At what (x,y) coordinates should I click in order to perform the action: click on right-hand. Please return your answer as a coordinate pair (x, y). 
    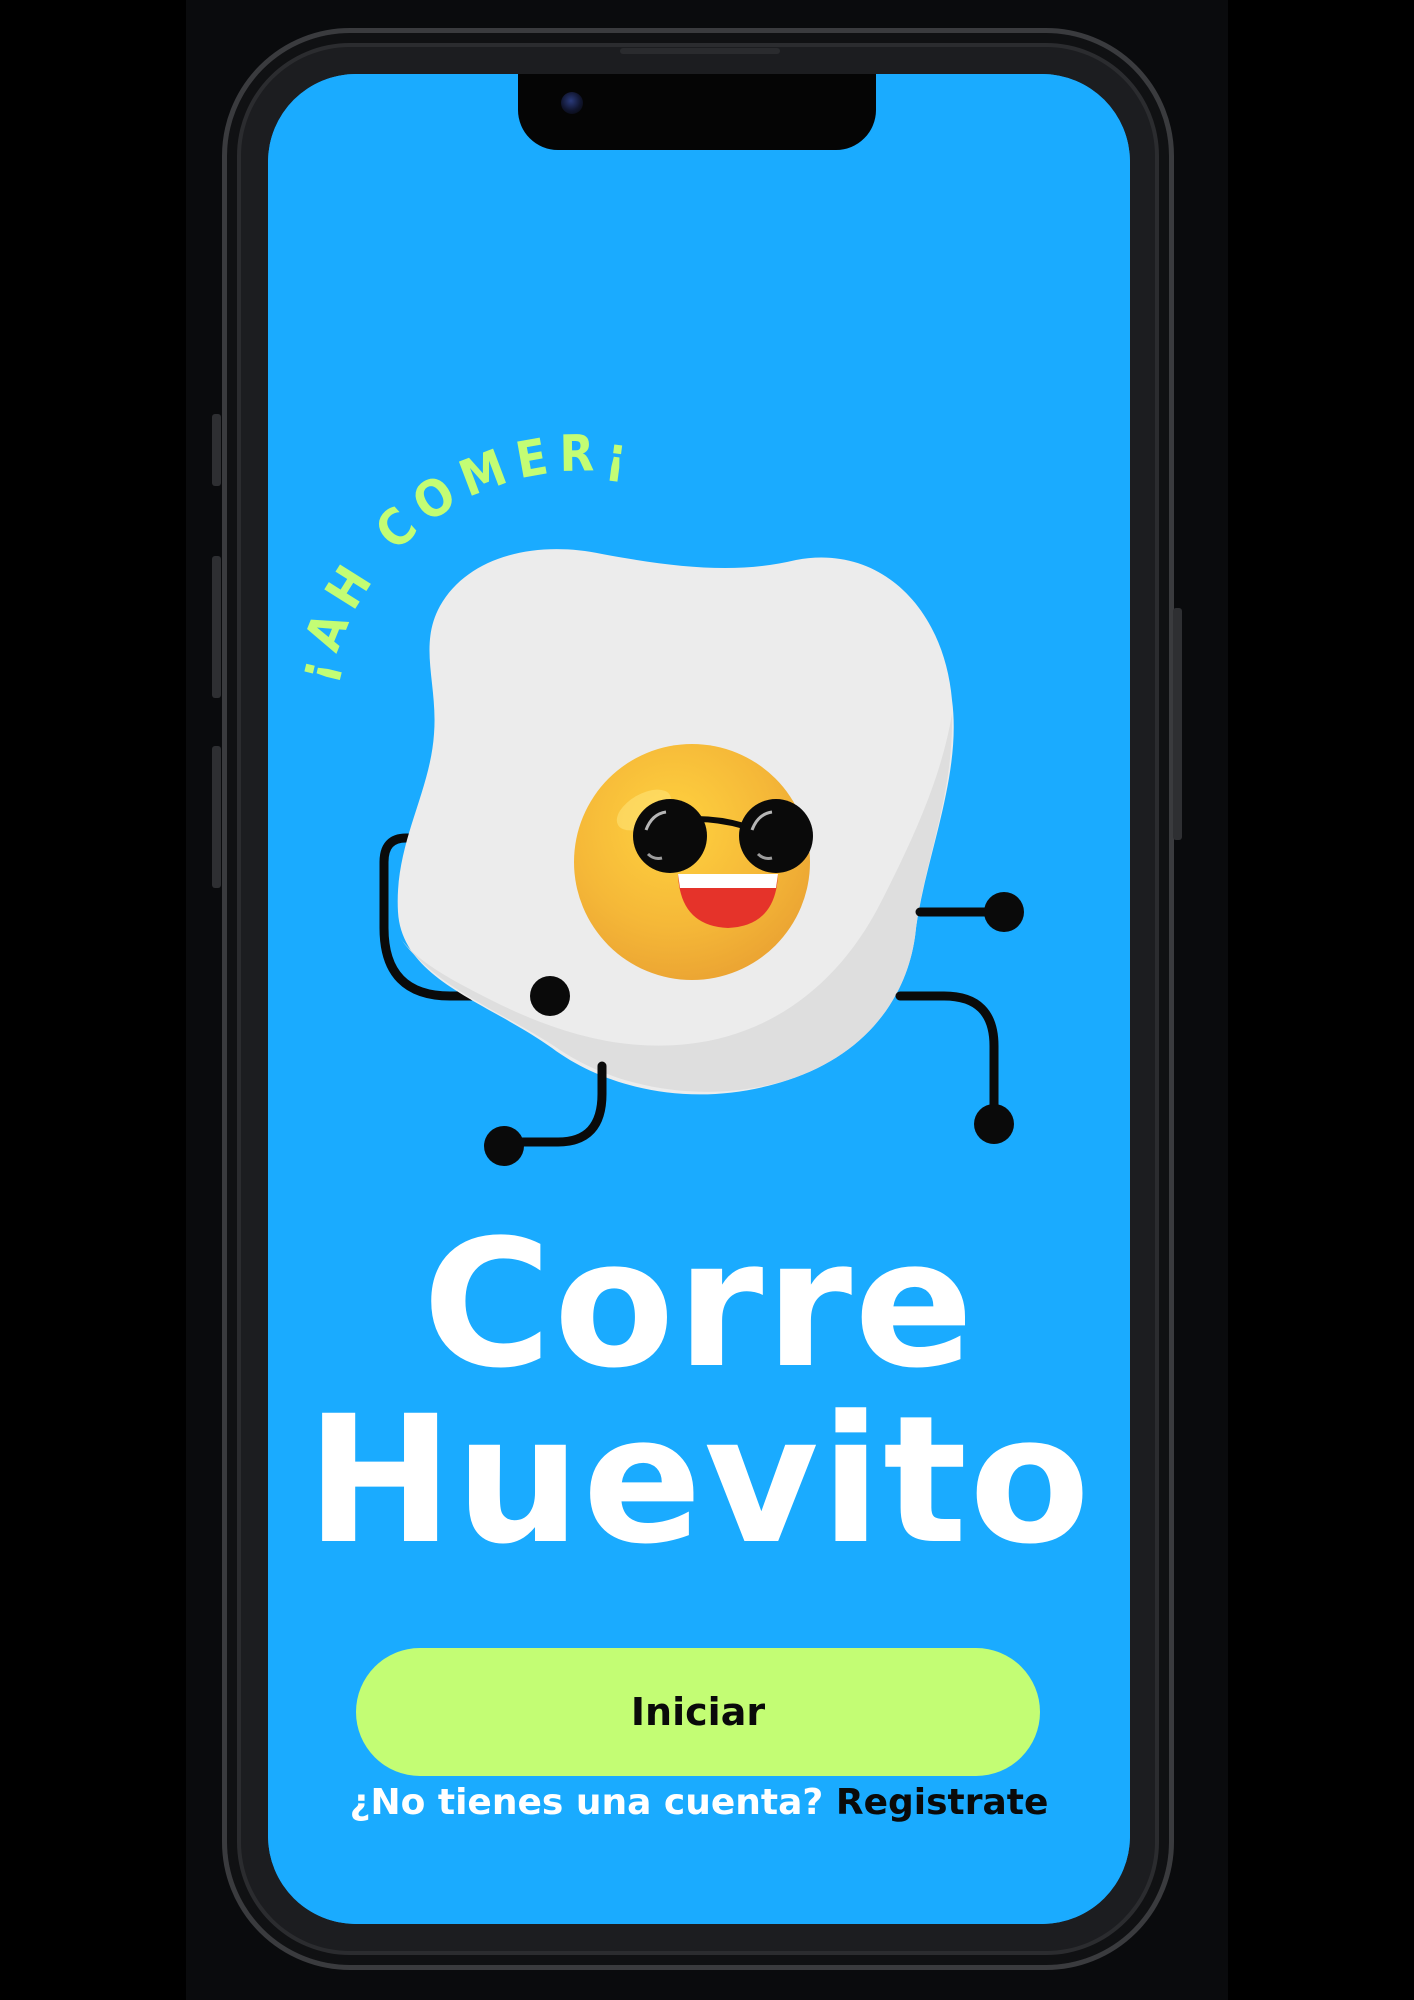
    Looking at the image, I should click on (1004, 912).